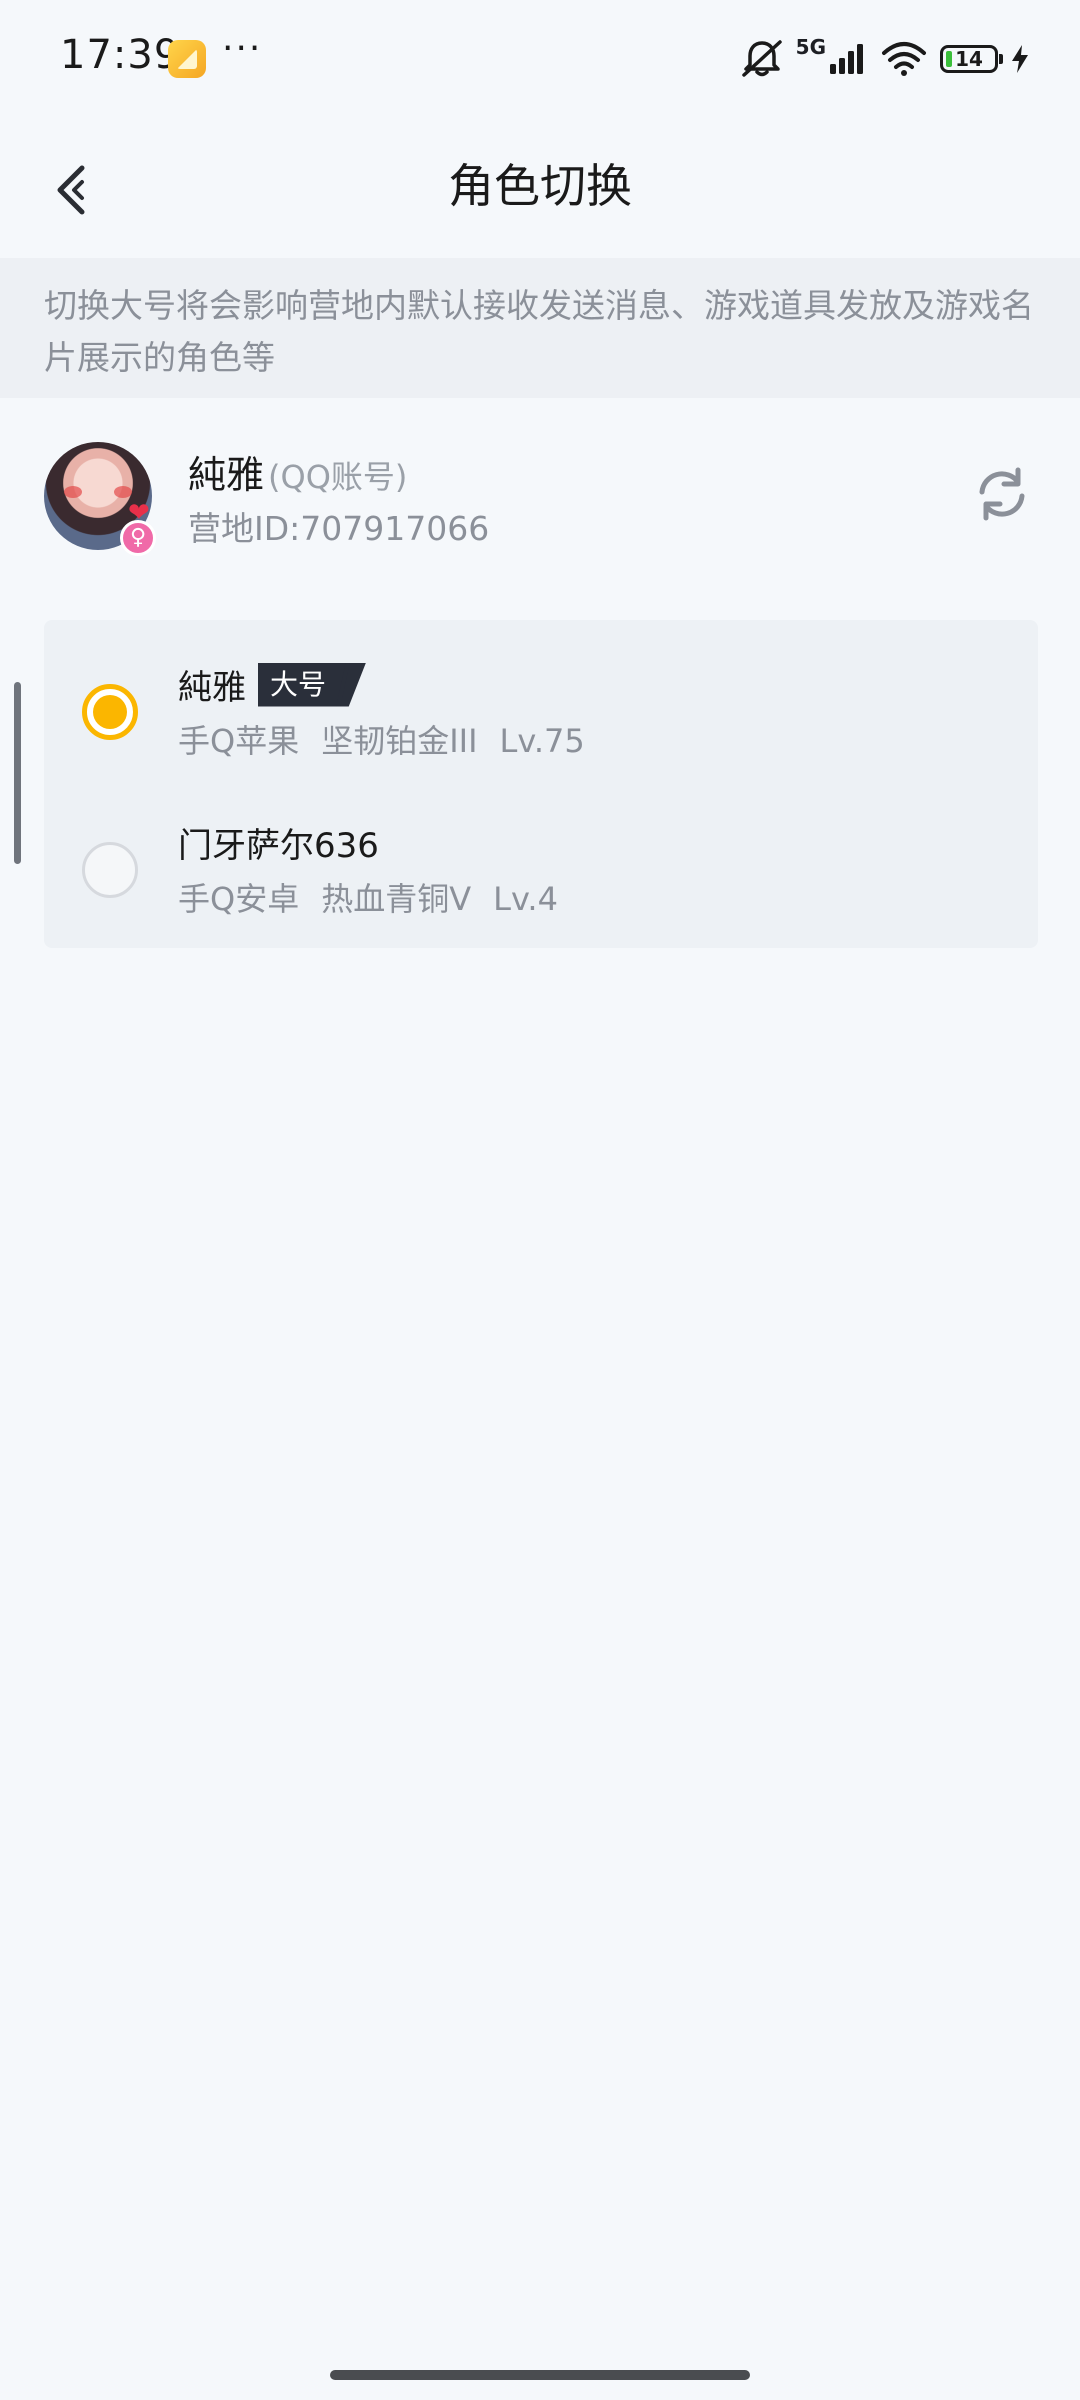 Image resolution: width=1080 pixels, height=2400 pixels. What do you see at coordinates (540, 186) in the screenshot?
I see `page-title: 角色切换` at bounding box center [540, 186].